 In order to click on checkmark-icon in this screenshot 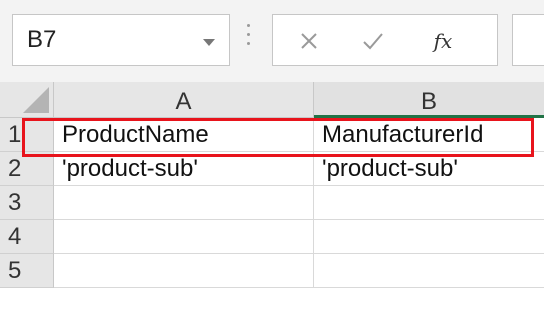, I will do `click(373, 41)`.